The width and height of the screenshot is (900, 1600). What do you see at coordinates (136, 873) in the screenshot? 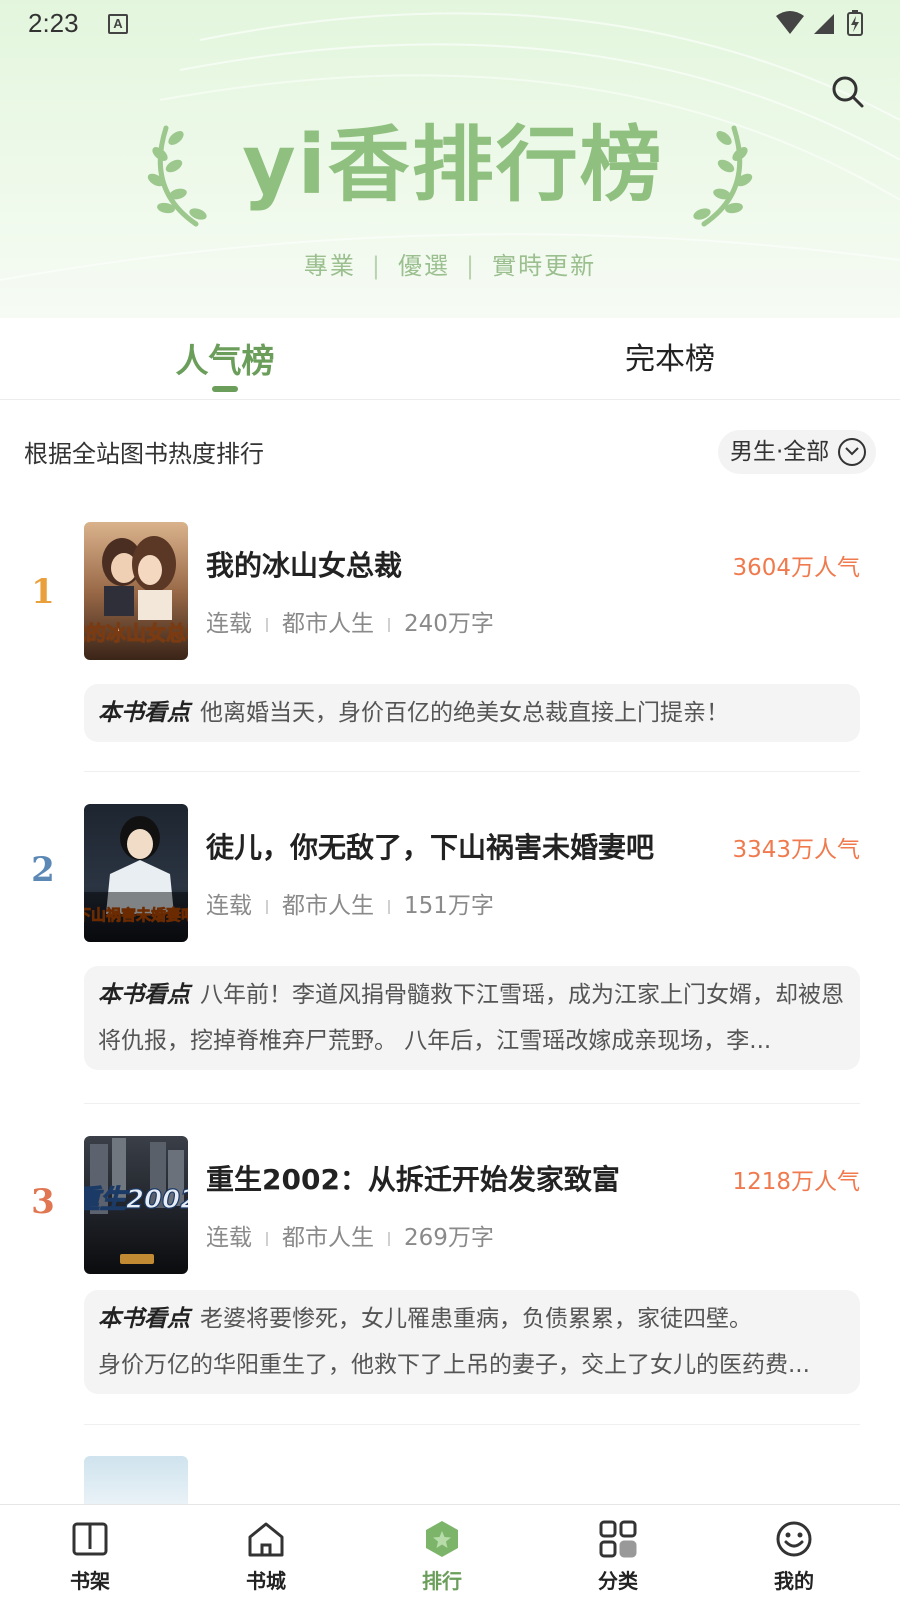
I see `book-cover: 下山祸害未婚妻吧` at bounding box center [136, 873].